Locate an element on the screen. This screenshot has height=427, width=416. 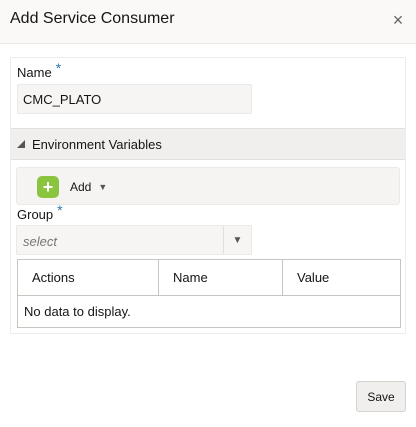
column-header-name: Name is located at coordinates (220, 277).